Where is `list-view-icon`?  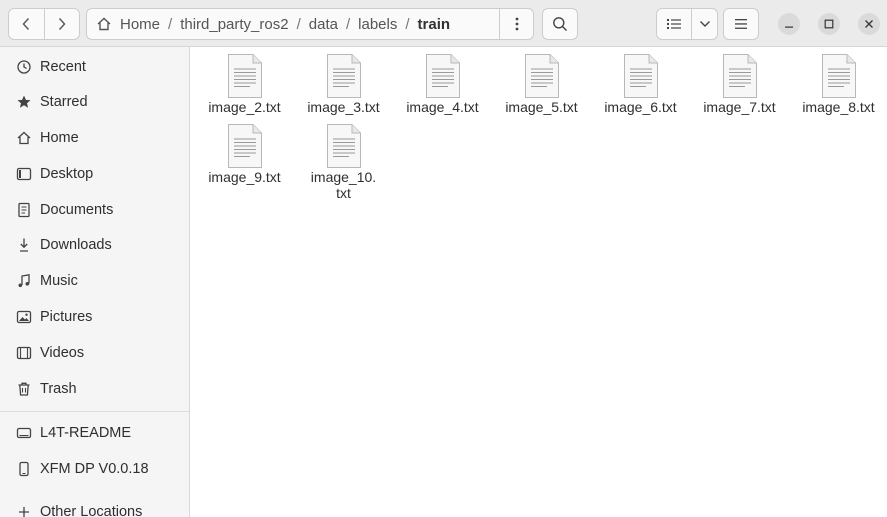 list-view-icon is located at coordinates (674, 24).